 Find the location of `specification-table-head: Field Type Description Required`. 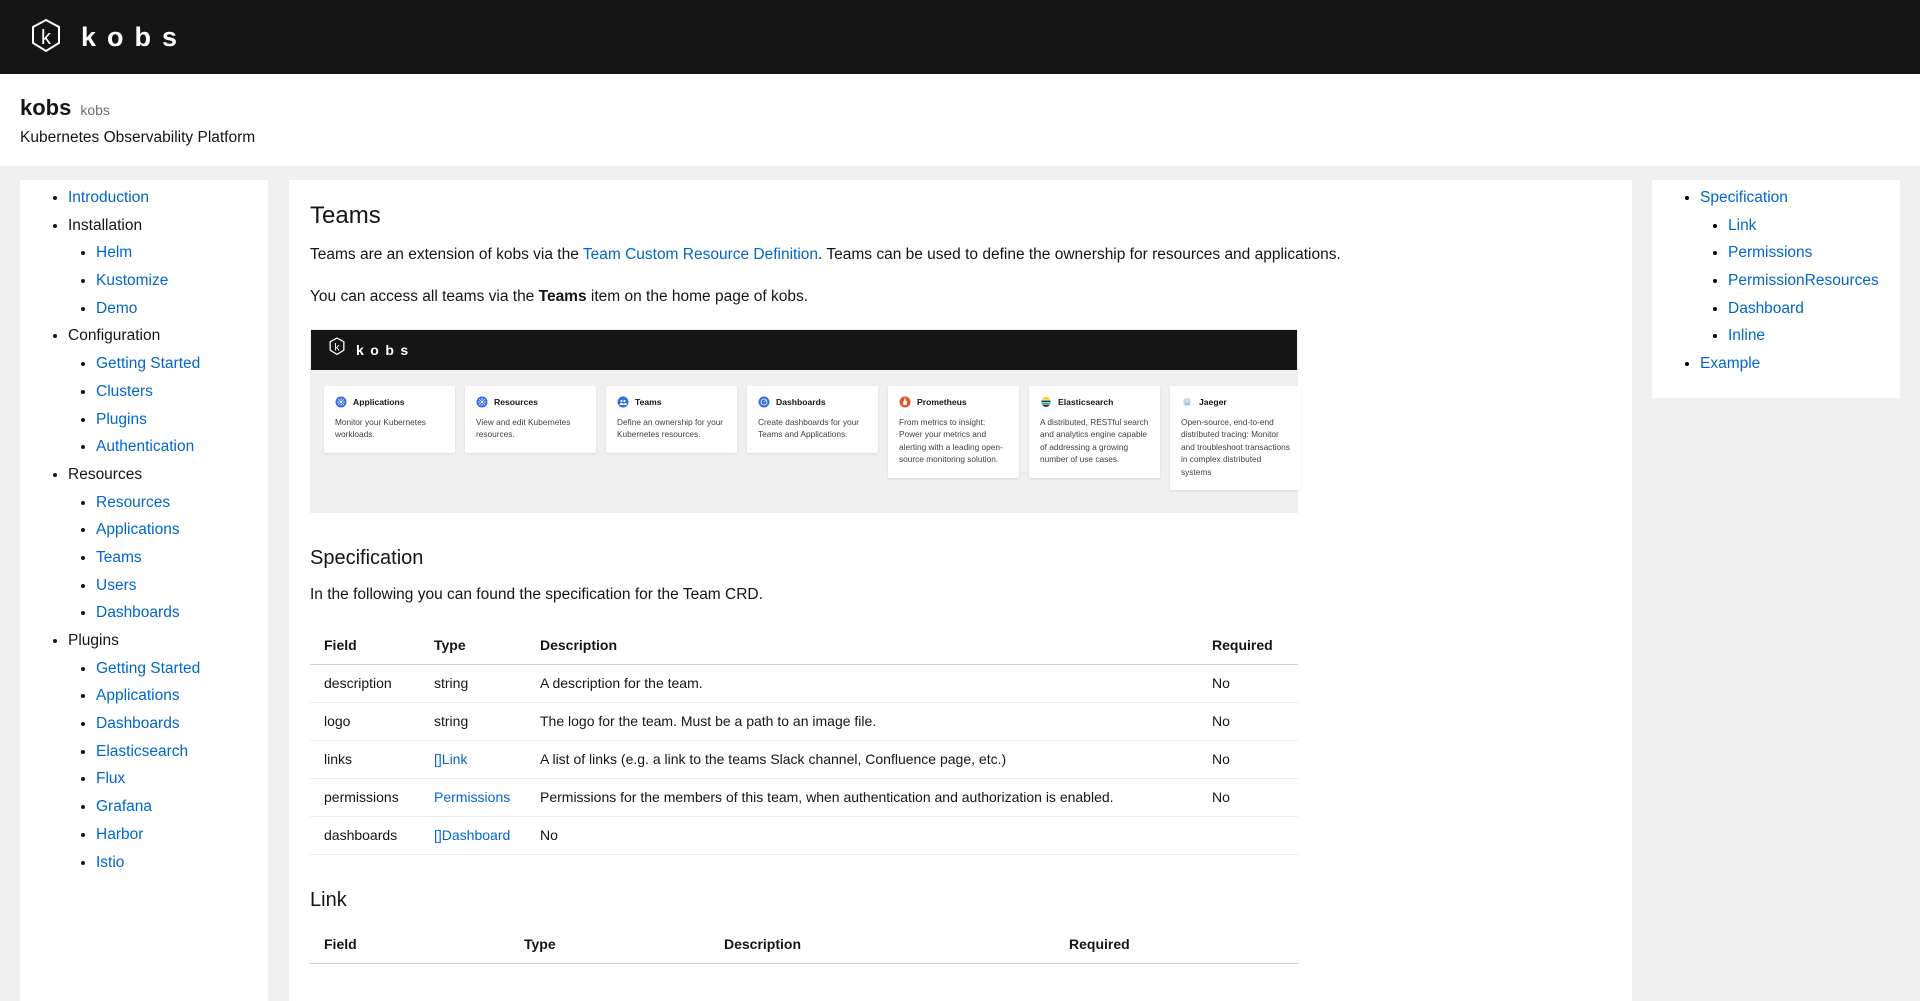

specification-table-head: Field Type Description Required is located at coordinates (804, 645).